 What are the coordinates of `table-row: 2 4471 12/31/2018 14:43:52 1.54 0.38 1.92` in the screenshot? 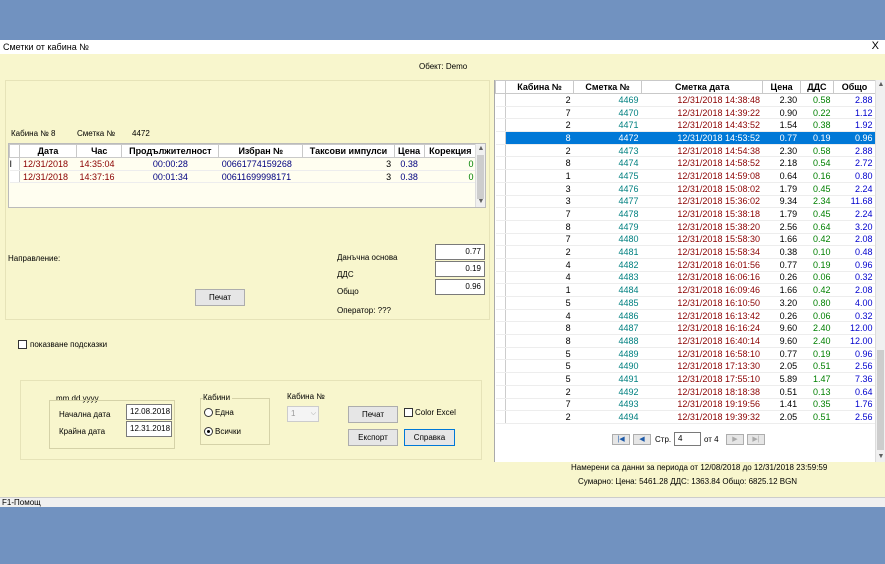 It's located at (685, 125).